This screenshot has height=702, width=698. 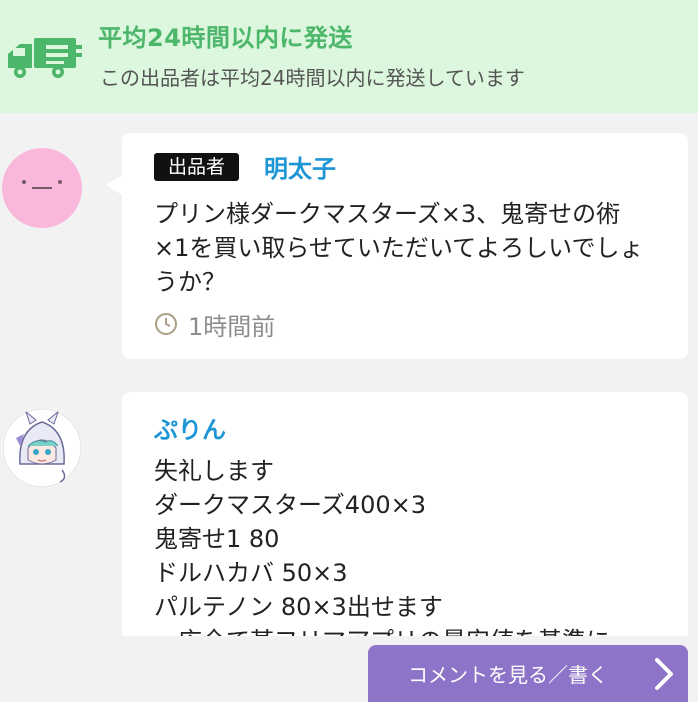 I want to click on buyer-avatar, so click(x=42, y=448).